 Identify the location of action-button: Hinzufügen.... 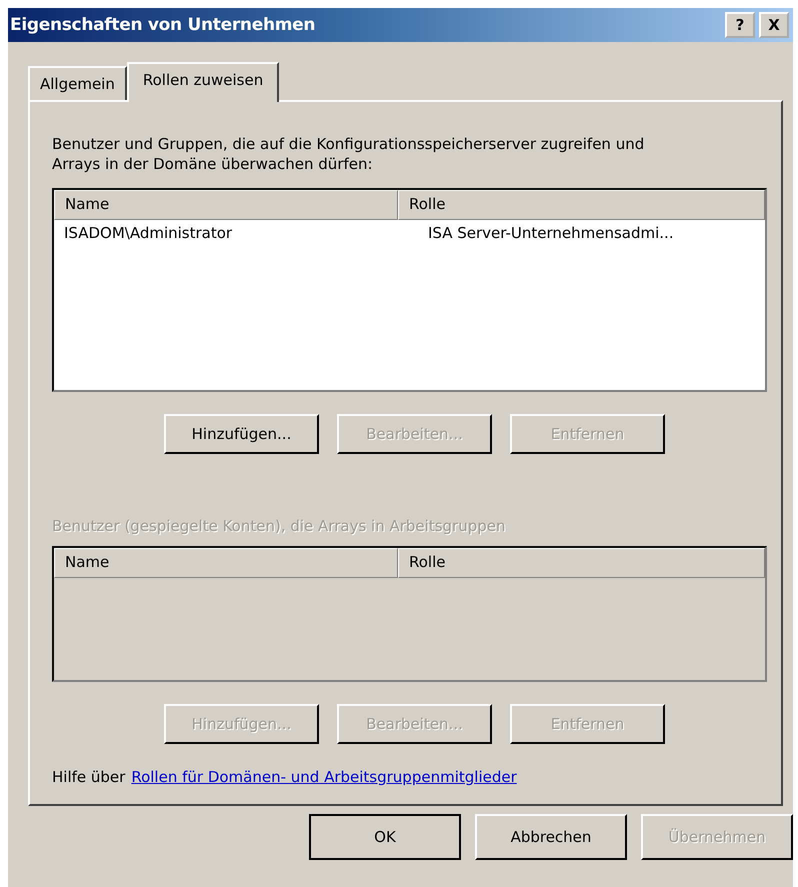
(241, 434).